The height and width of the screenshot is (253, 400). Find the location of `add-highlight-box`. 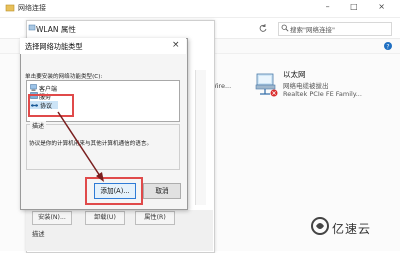

add-highlight-box is located at coordinates (114, 191).